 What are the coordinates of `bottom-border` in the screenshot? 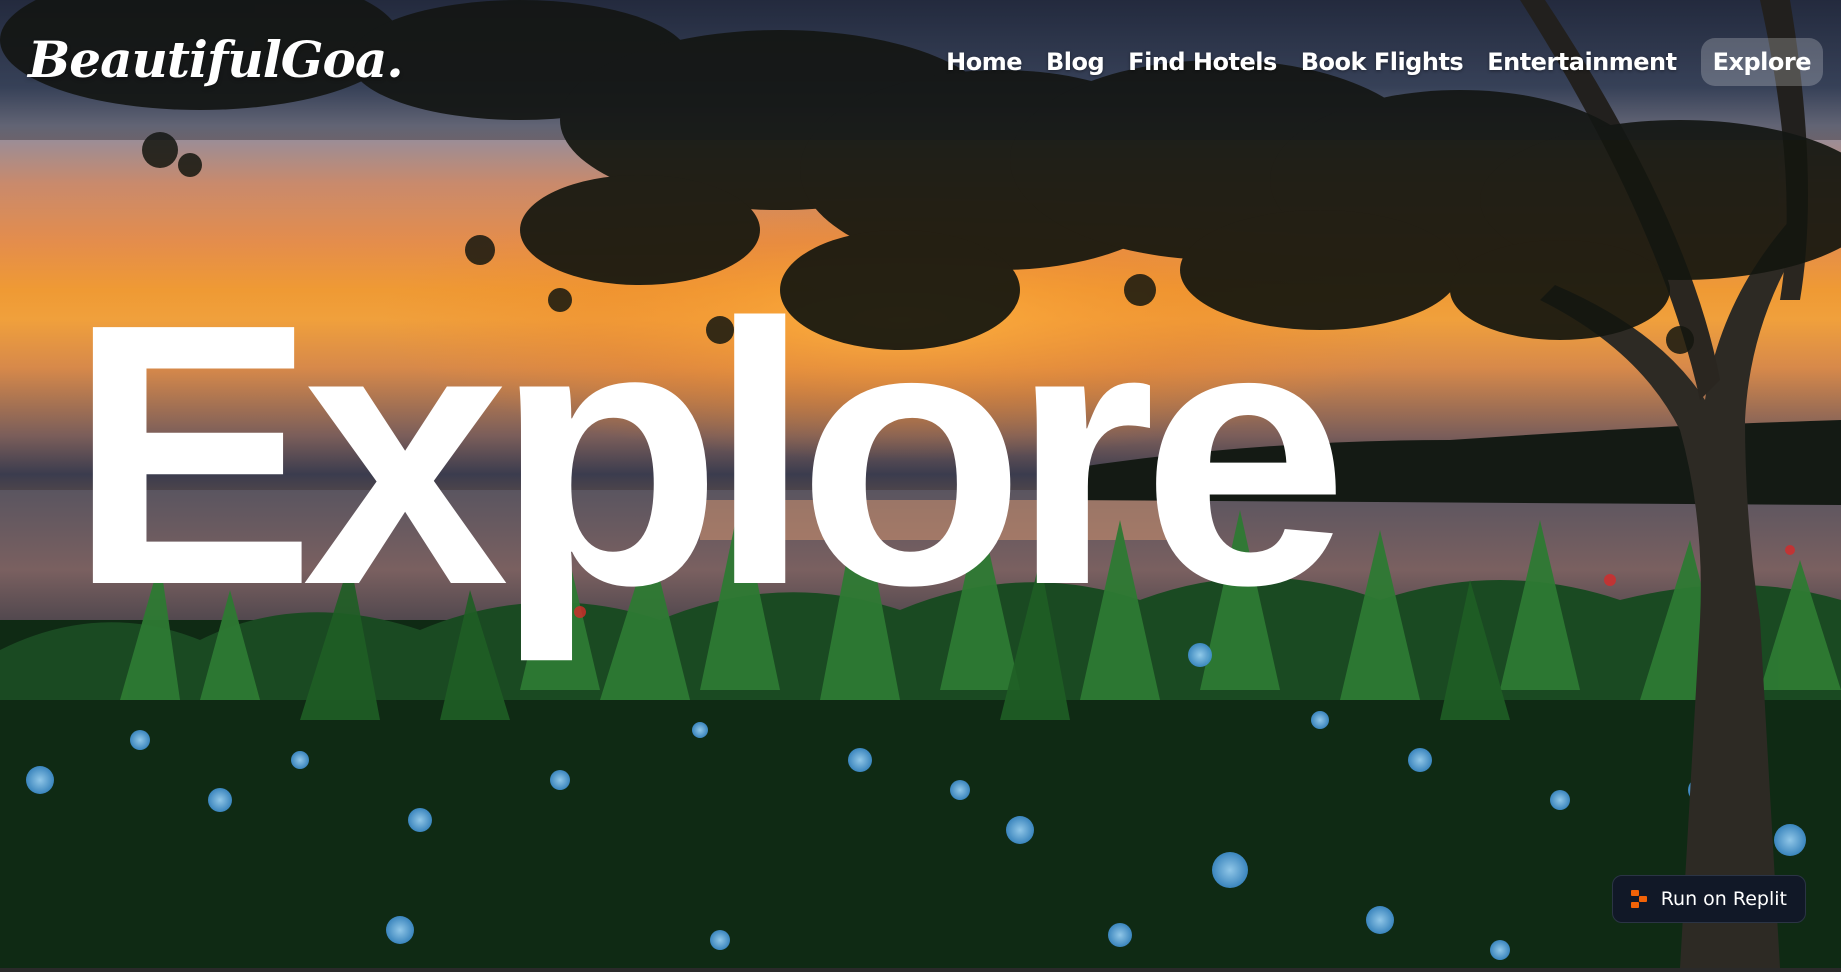 It's located at (920, 970).